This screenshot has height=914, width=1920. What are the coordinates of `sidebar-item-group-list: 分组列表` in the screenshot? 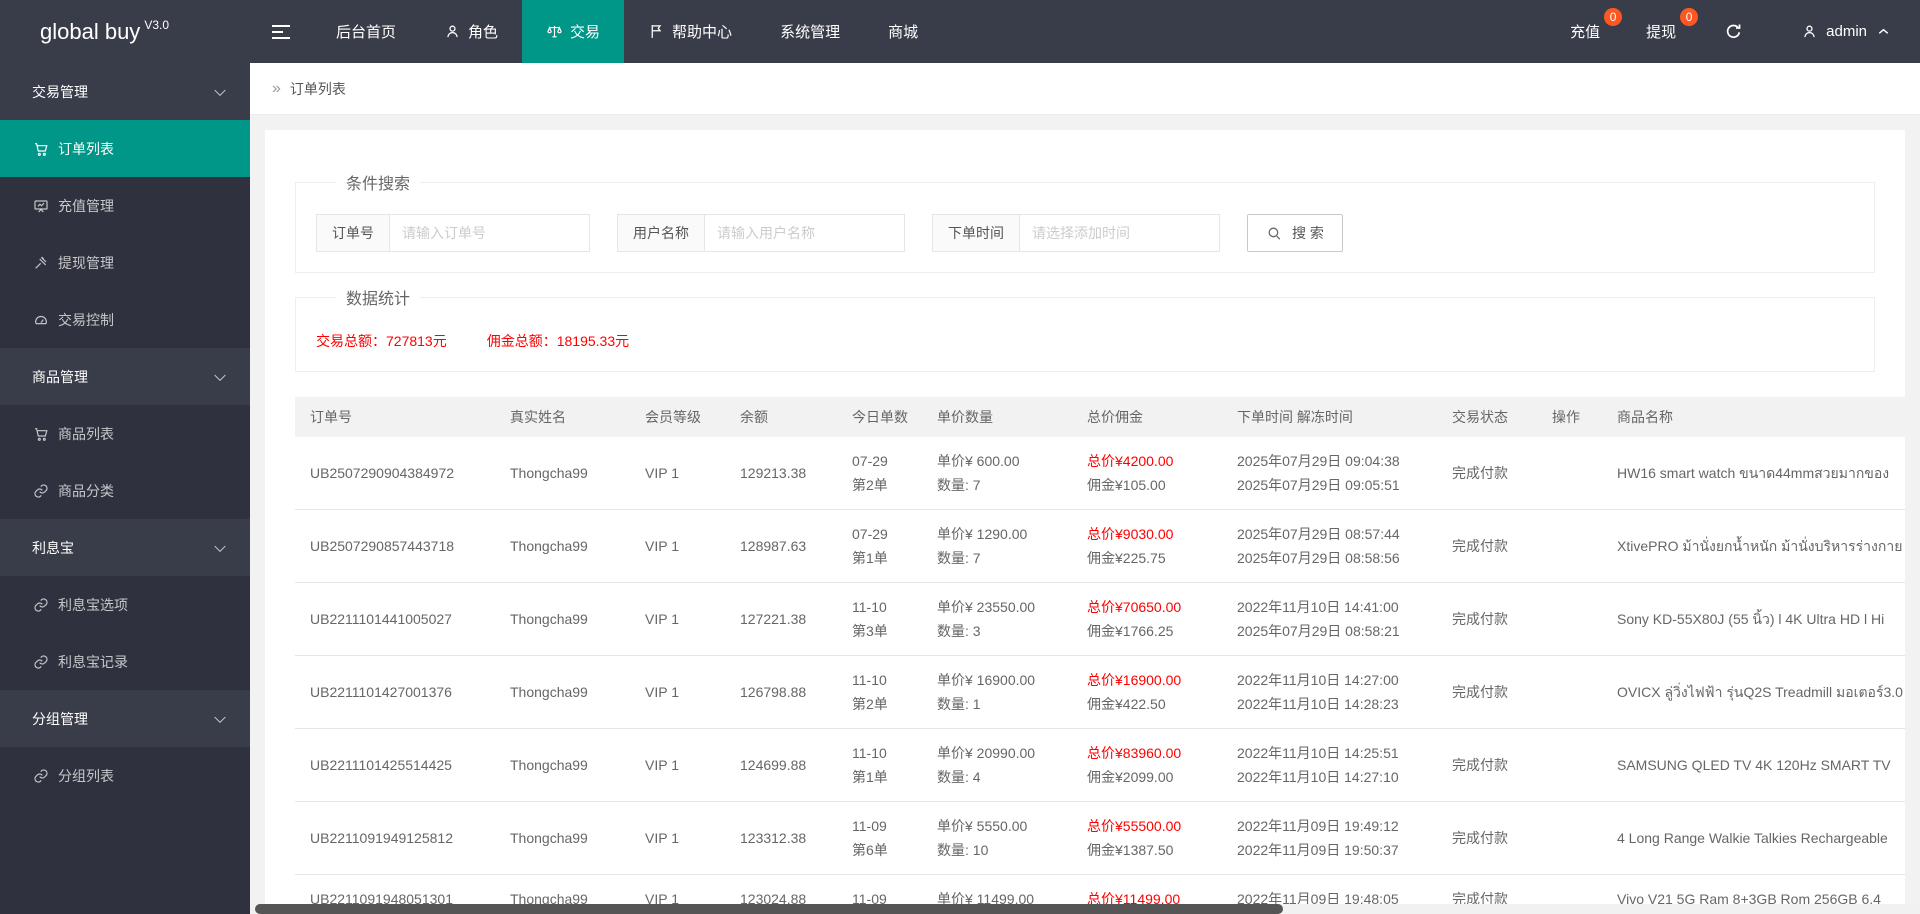 It's located at (125, 775).